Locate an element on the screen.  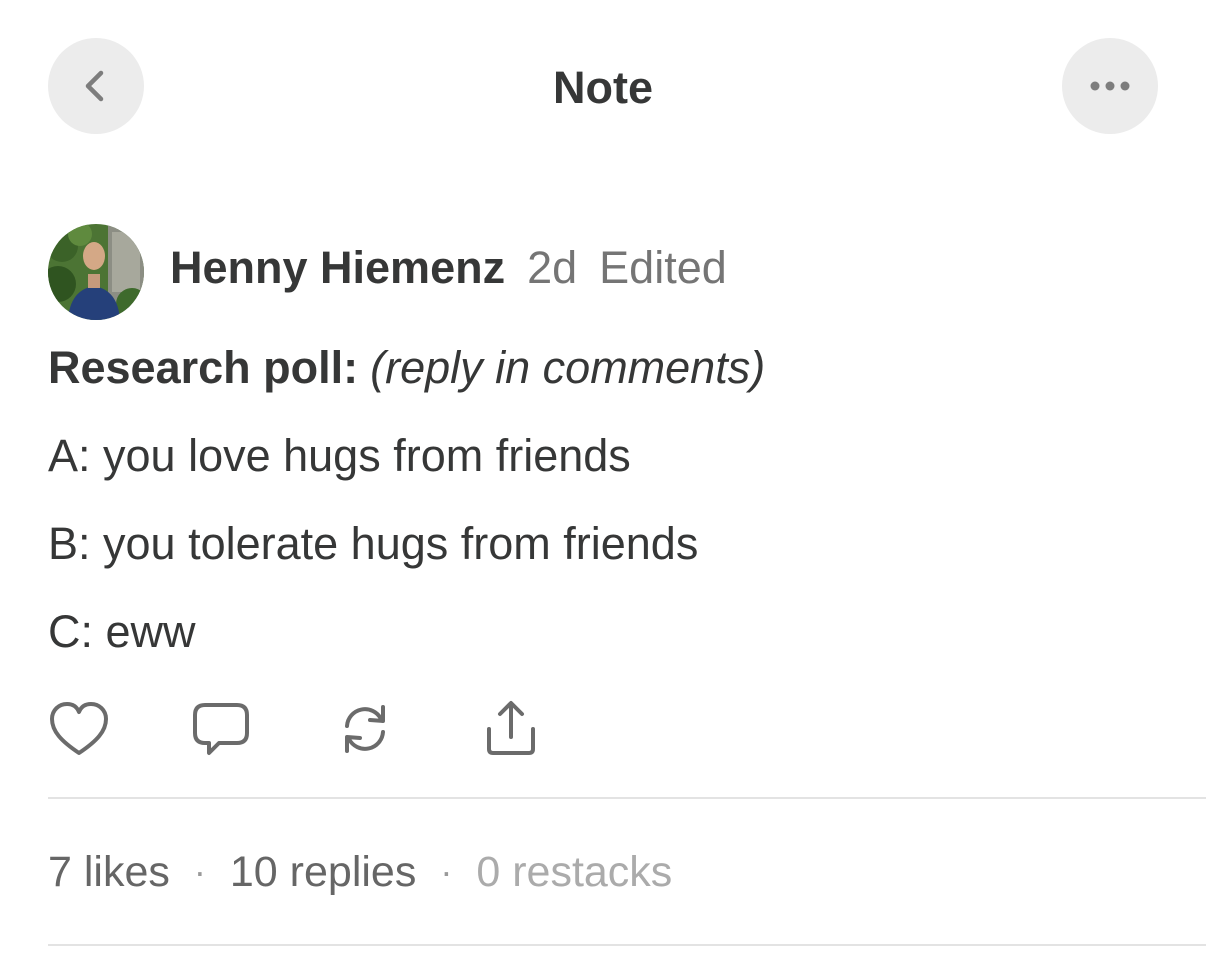
poll-option-b: B: you tolerate hugs from friends is located at coordinates (373, 543).